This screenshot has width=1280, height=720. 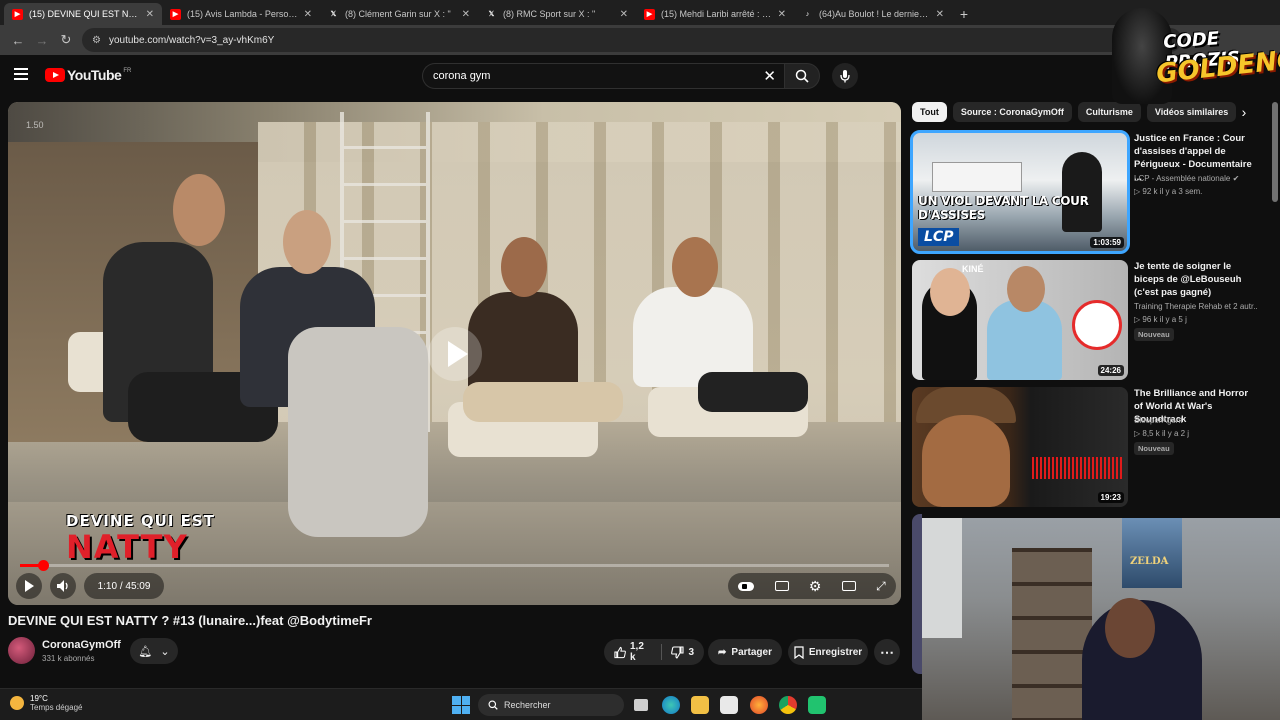 I want to click on person-2-head, so click(x=307, y=242).